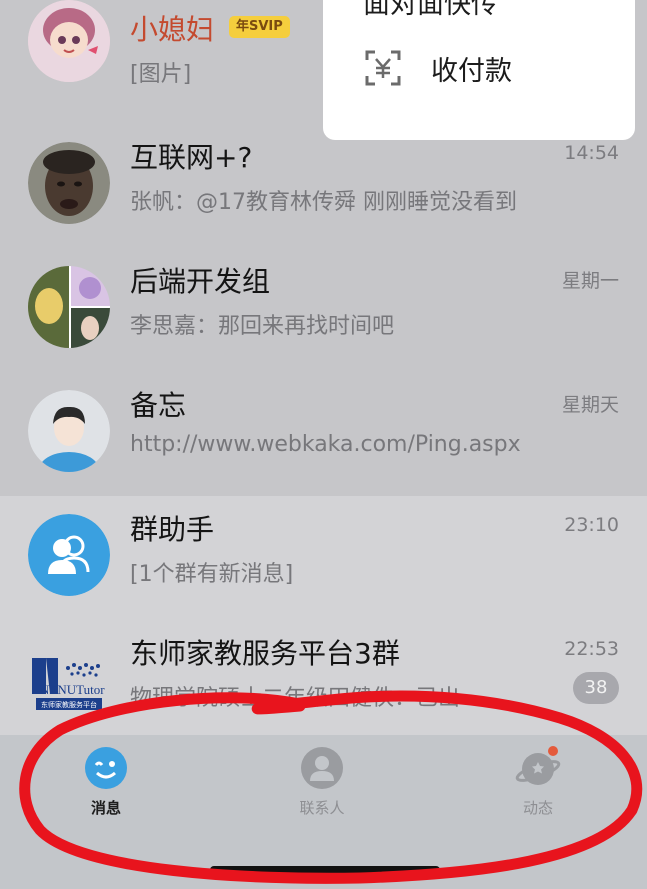  Describe the element at coordinates (69, 307) in the screenshot. I see `group-collage-avatar` at that location.